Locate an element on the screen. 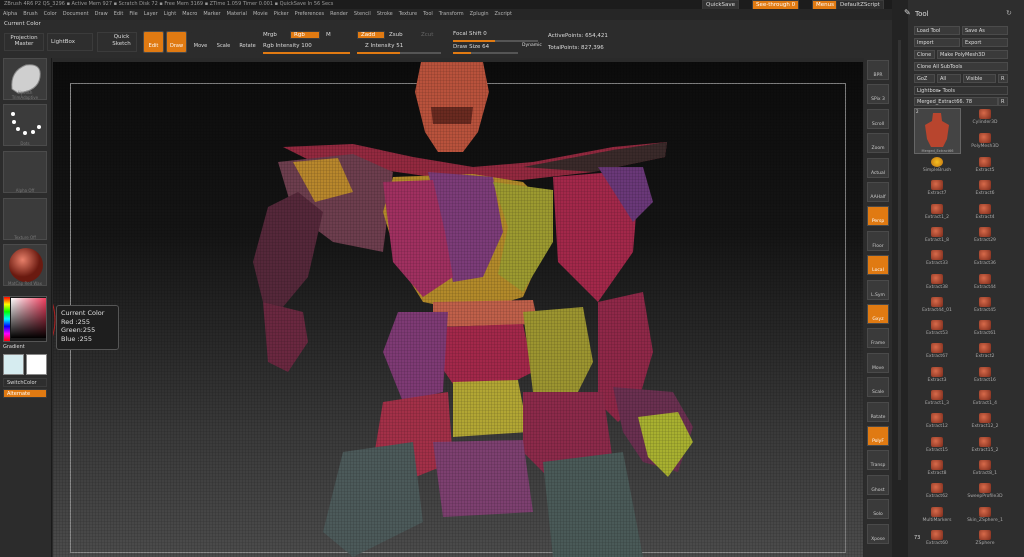 The width and height of the screenshot is (1024, 557). scale-button: Scale is located at coordinates (223, 42).